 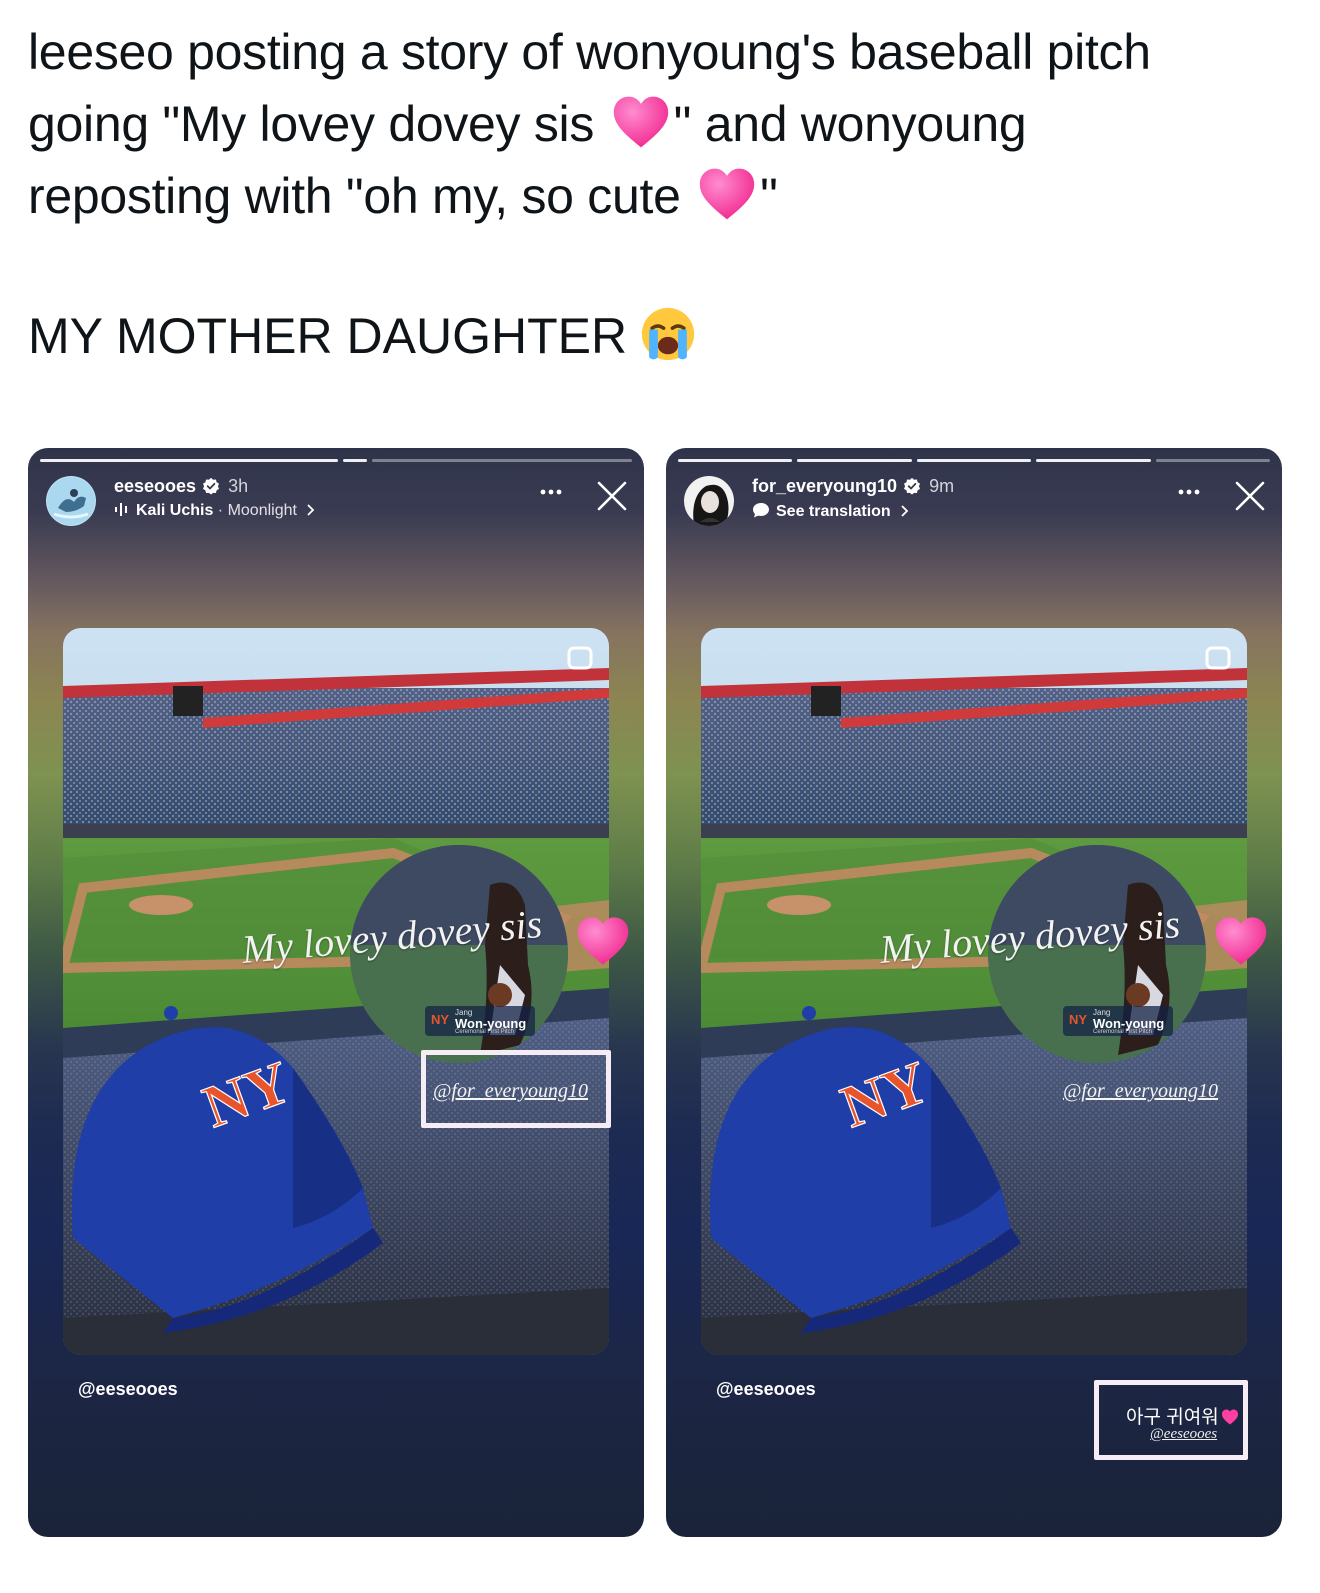 What do you see at coordinates (121, 509) in the screenshot?
I see `music-bars-icon` at bounding box center [121, 509].